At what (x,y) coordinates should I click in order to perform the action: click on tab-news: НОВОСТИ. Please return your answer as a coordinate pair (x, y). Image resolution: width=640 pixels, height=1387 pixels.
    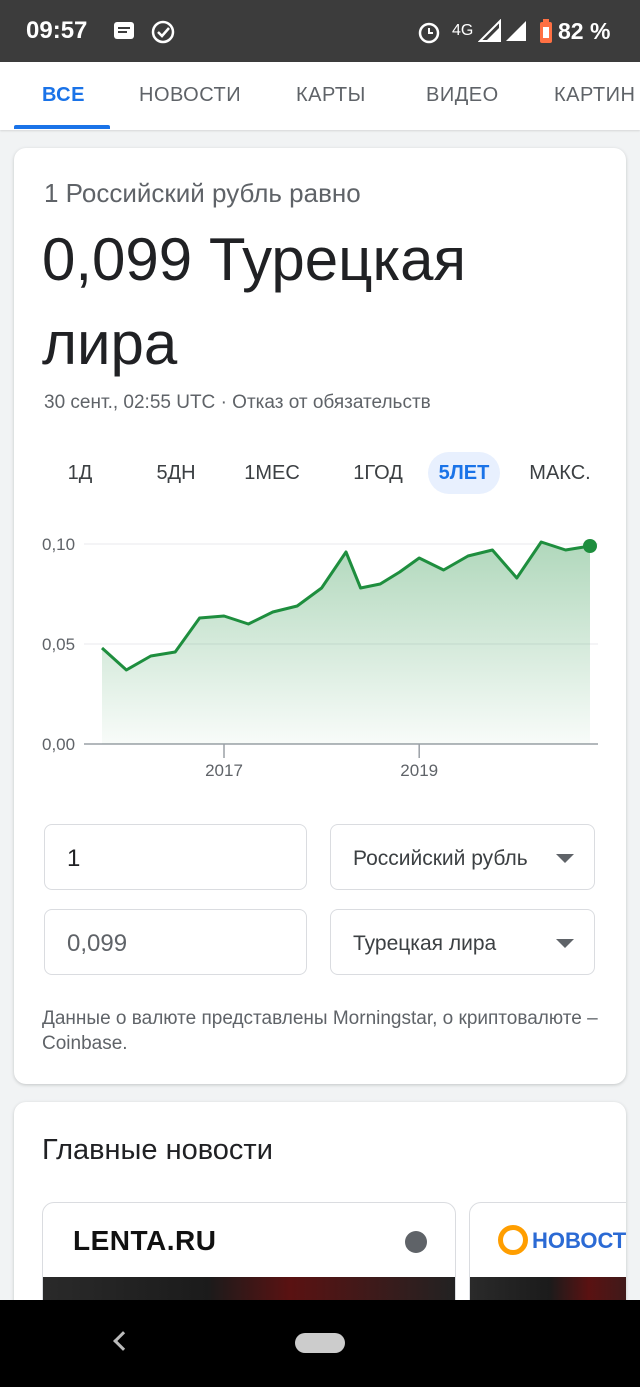
    Looking at the image, I should click on (190, 95).